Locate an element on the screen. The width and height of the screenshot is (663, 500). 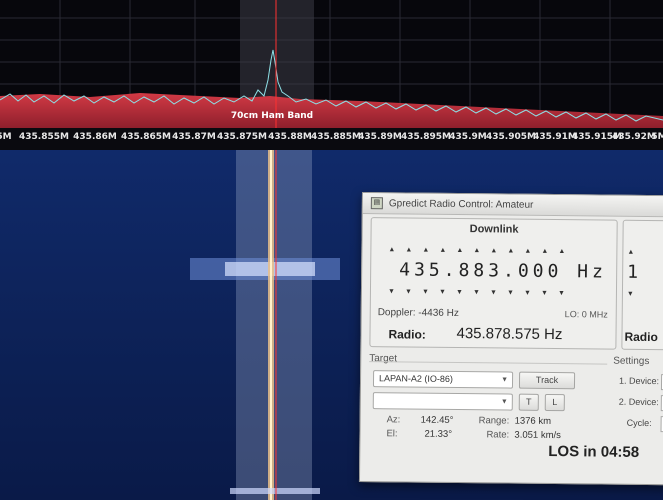
frequency-digits: 435.883.000 is located at coordinates (480, 270).